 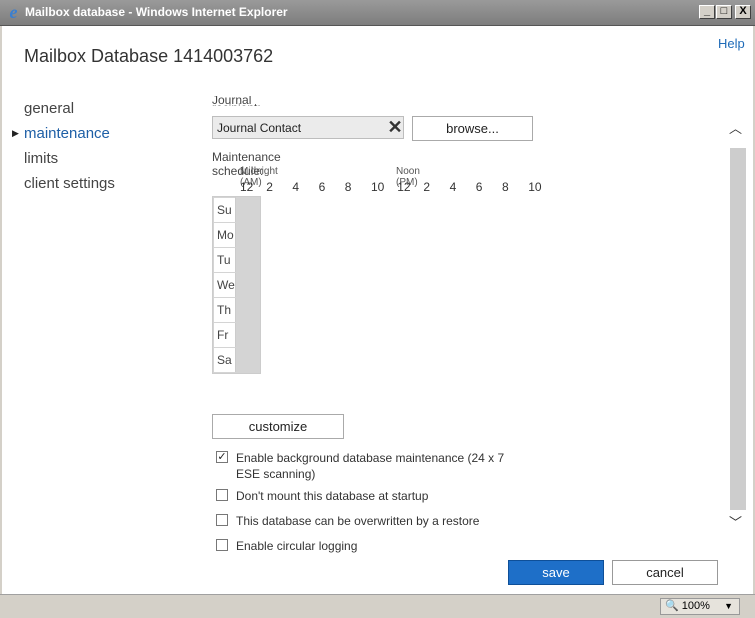 I want to click on nav-item-maintenance: ▶ maintenance, so click(x=63, y=133).